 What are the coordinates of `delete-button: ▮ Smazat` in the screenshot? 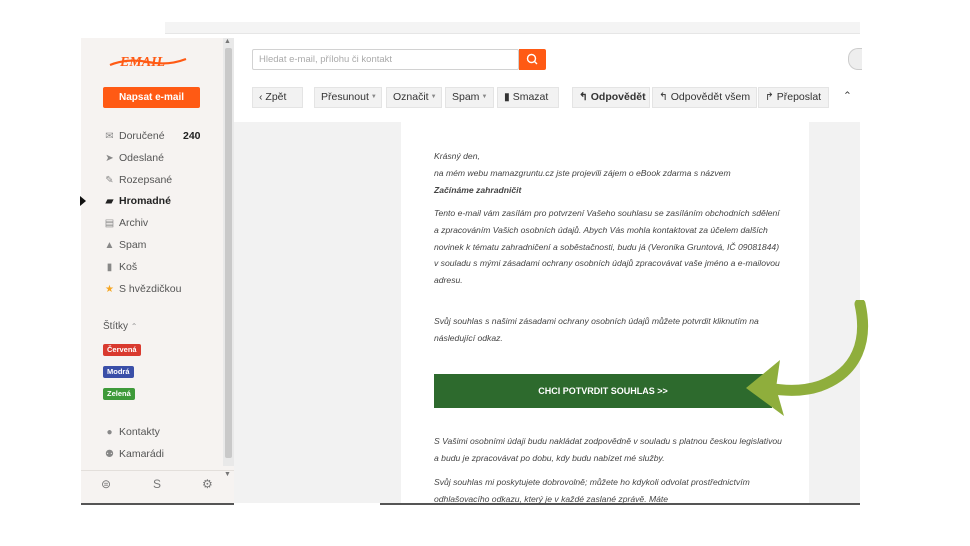 It's located at (528, 97).